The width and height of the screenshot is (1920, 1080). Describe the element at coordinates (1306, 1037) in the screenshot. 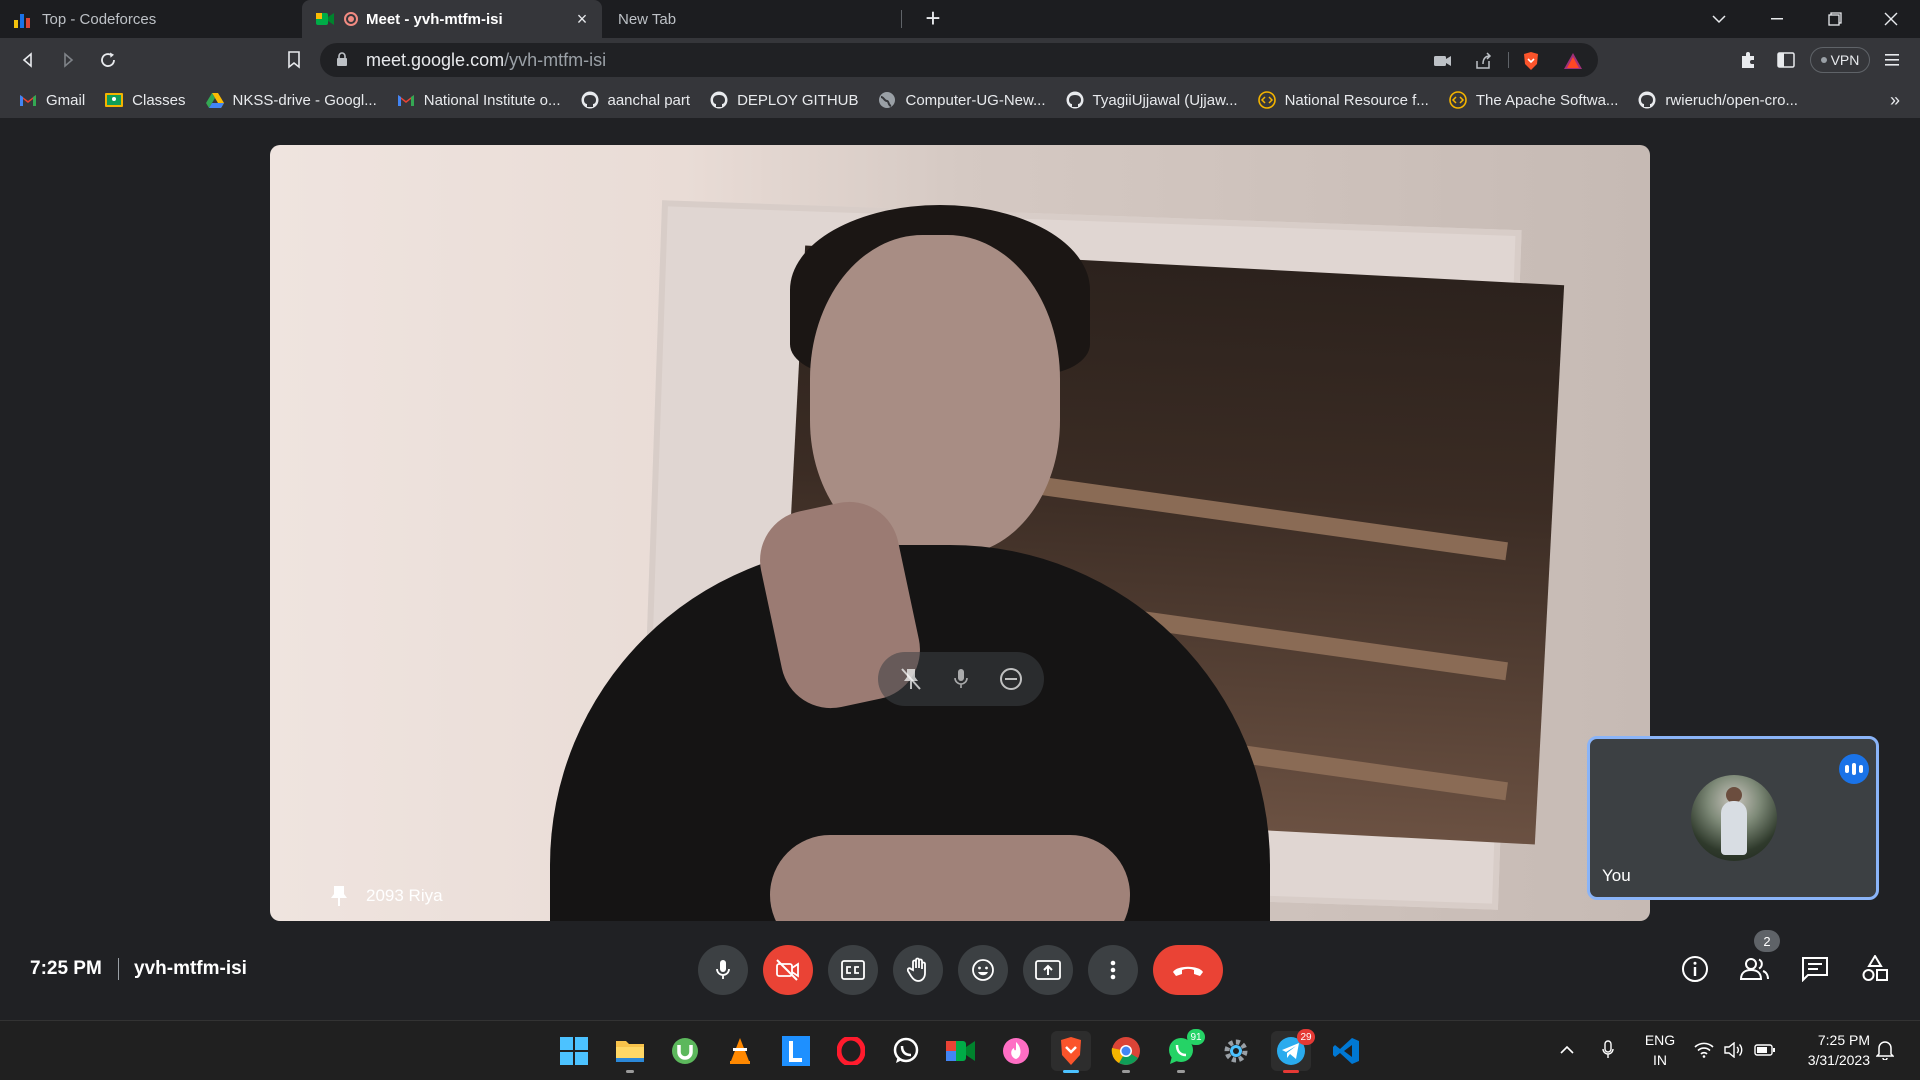

I see `telegram-unread-badge: 29` at that location.